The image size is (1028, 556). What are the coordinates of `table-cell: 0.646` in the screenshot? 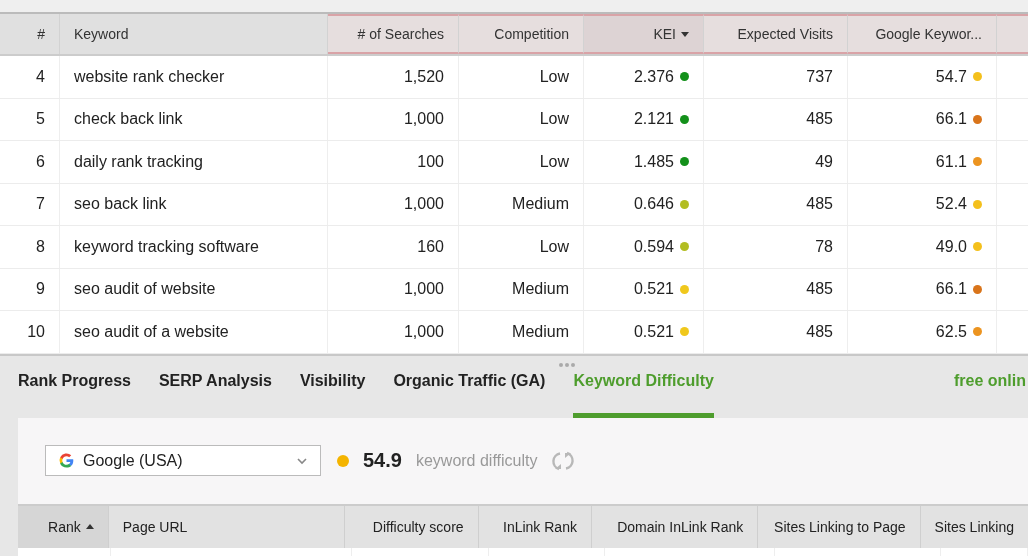 It's located at (653, 204).